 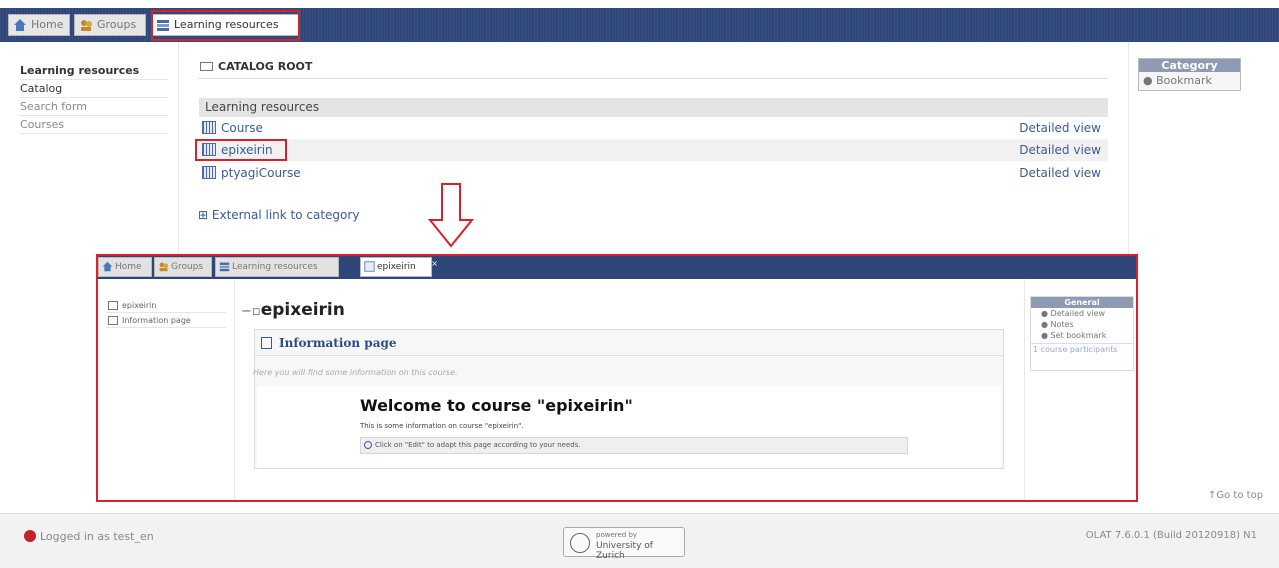 What do you see at coordinates (47, 24) in the screenshot?
I see `tab-home-label: Home` at bounding box center [47, 24].